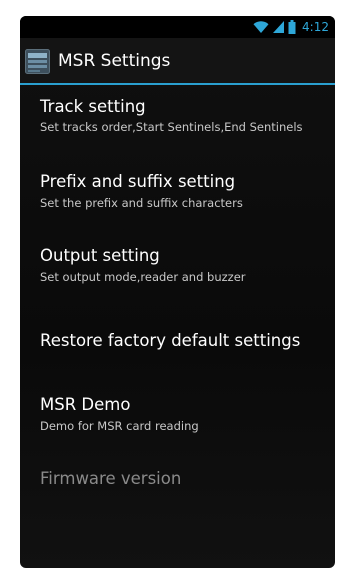 The height and width of the screenshot is (576, 357). I want to click on setting-item-firmware-version: Firmware version, so click(177, 486).